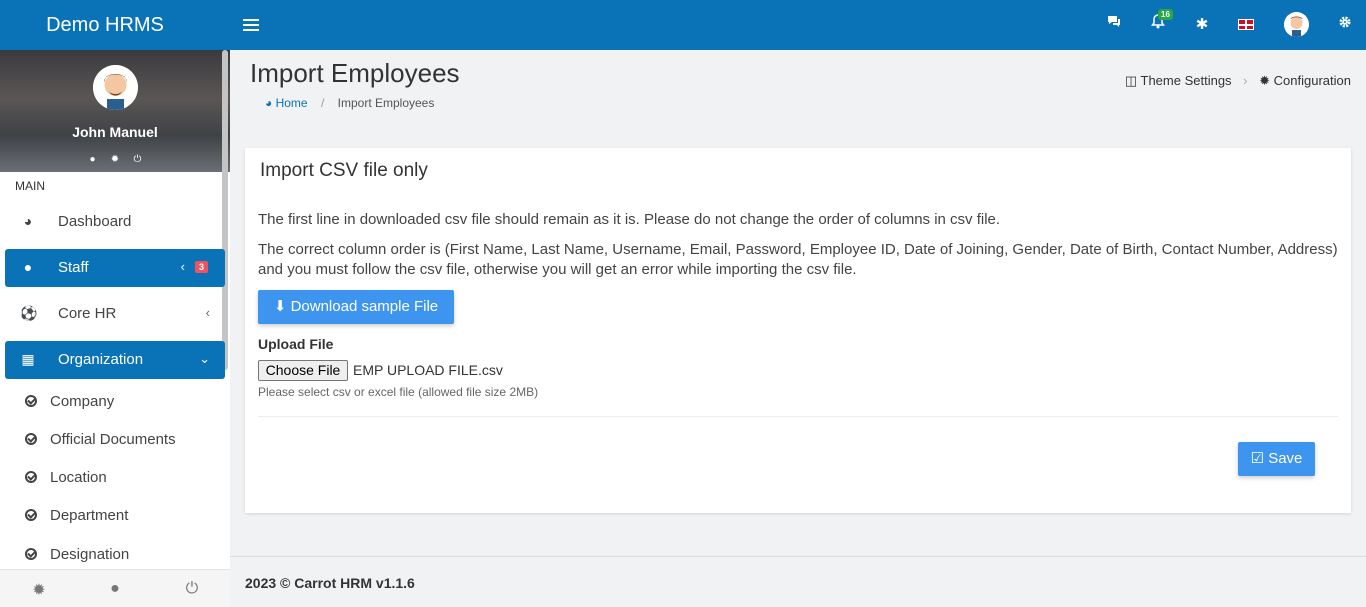 The image size is (1366, 607). I want to click on sidebar-item-staff: ● Staff ‹ 3, so click(115, 268).